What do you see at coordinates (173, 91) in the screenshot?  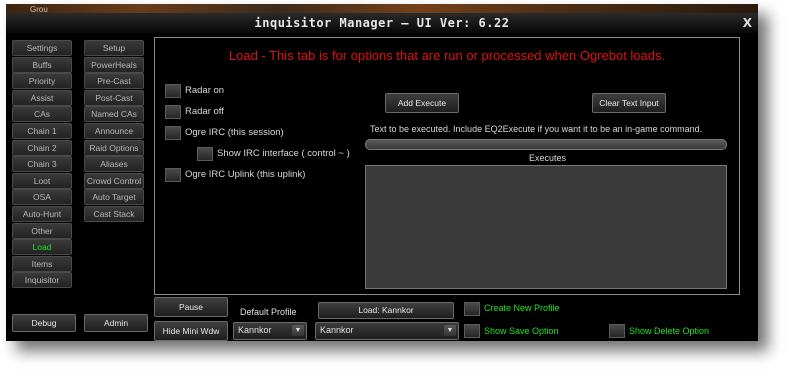 I see `radar-on-checkbox` at bounding box center [173, 91].